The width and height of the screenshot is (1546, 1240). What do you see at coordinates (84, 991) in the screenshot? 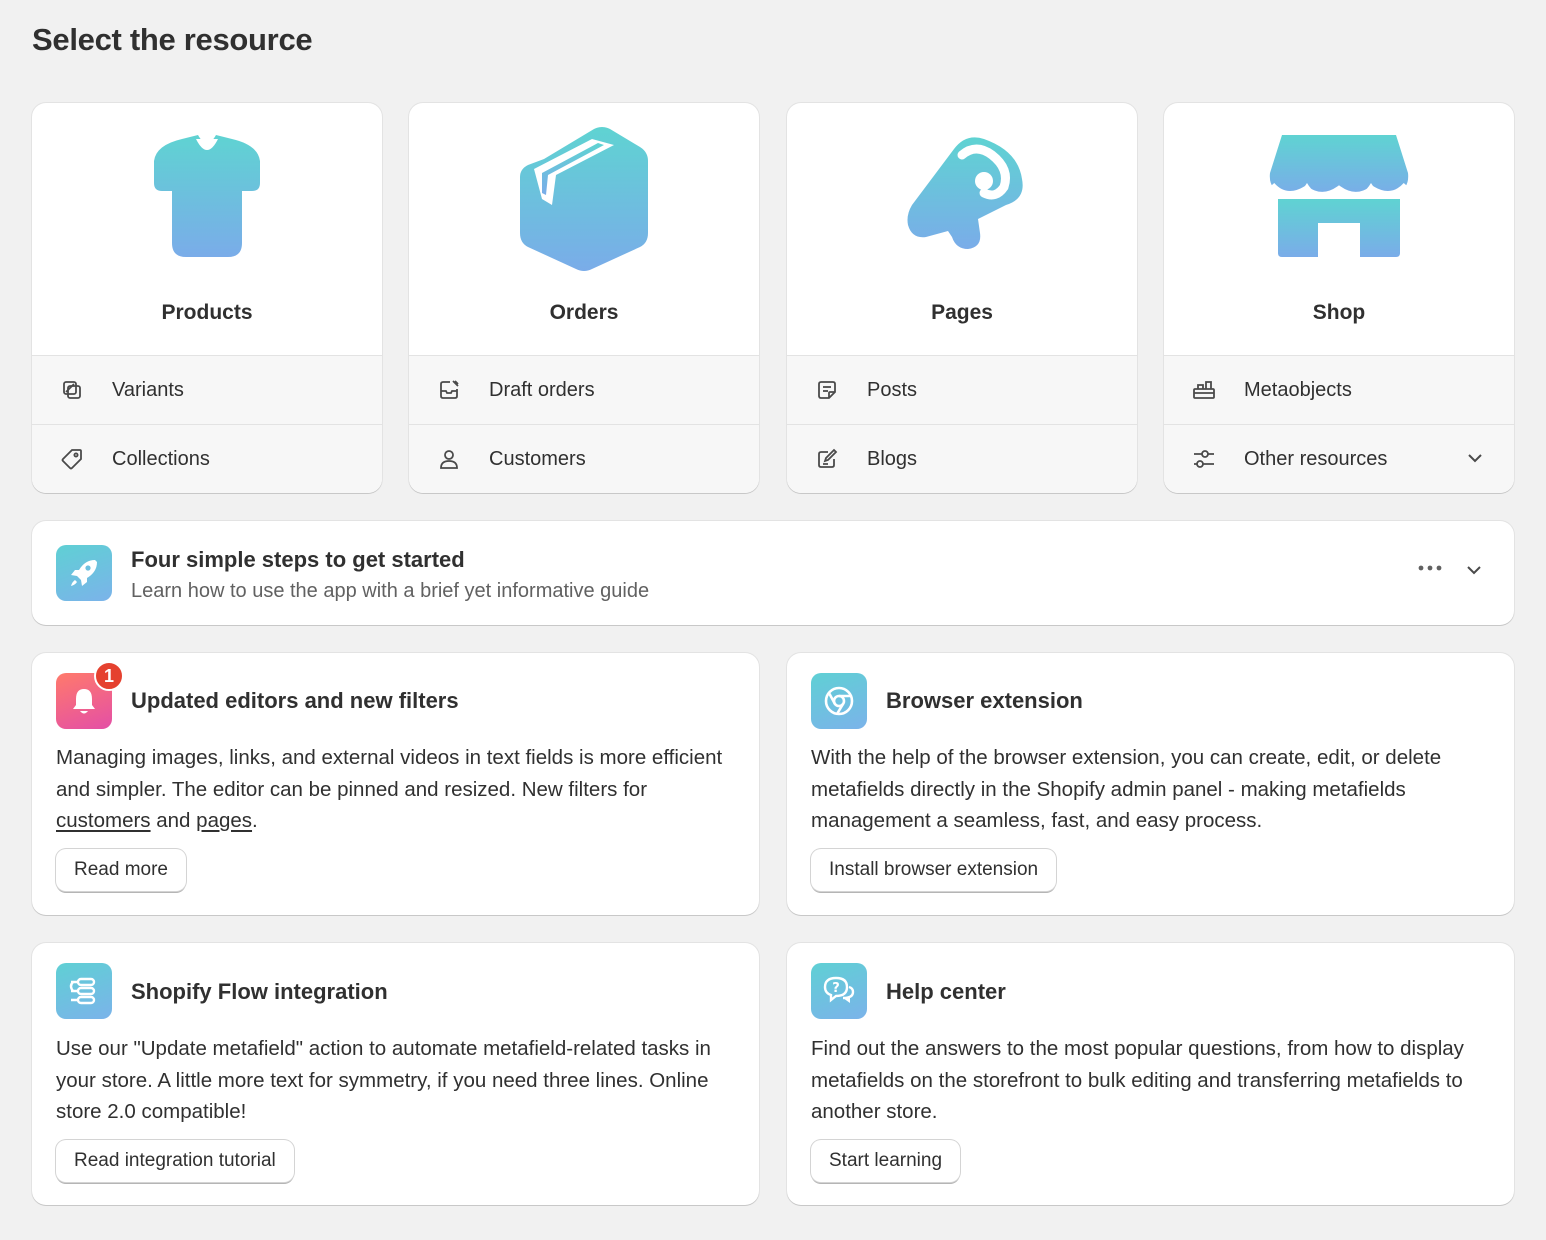
I see `flow-icon` at bounding box center [84, 991].